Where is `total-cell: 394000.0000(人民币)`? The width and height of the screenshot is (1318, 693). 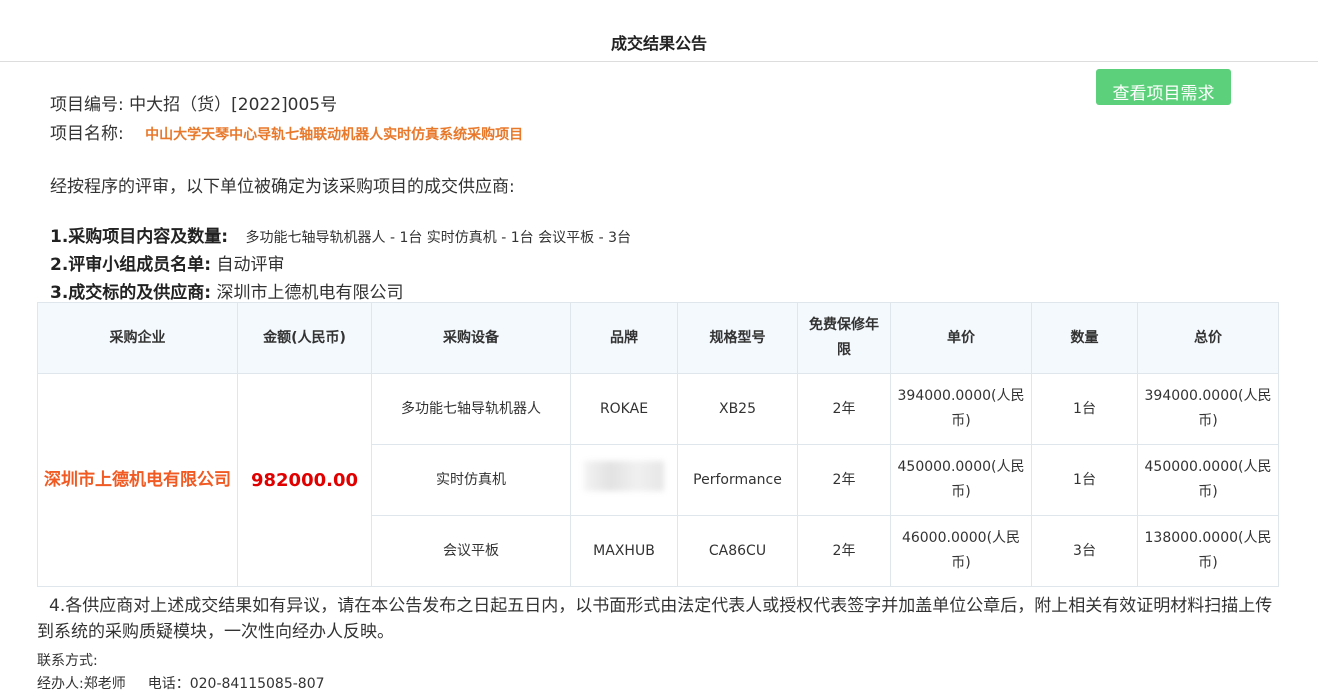
total-cell: 394000.0000(人民币) is located at coordinates (1208, 409).